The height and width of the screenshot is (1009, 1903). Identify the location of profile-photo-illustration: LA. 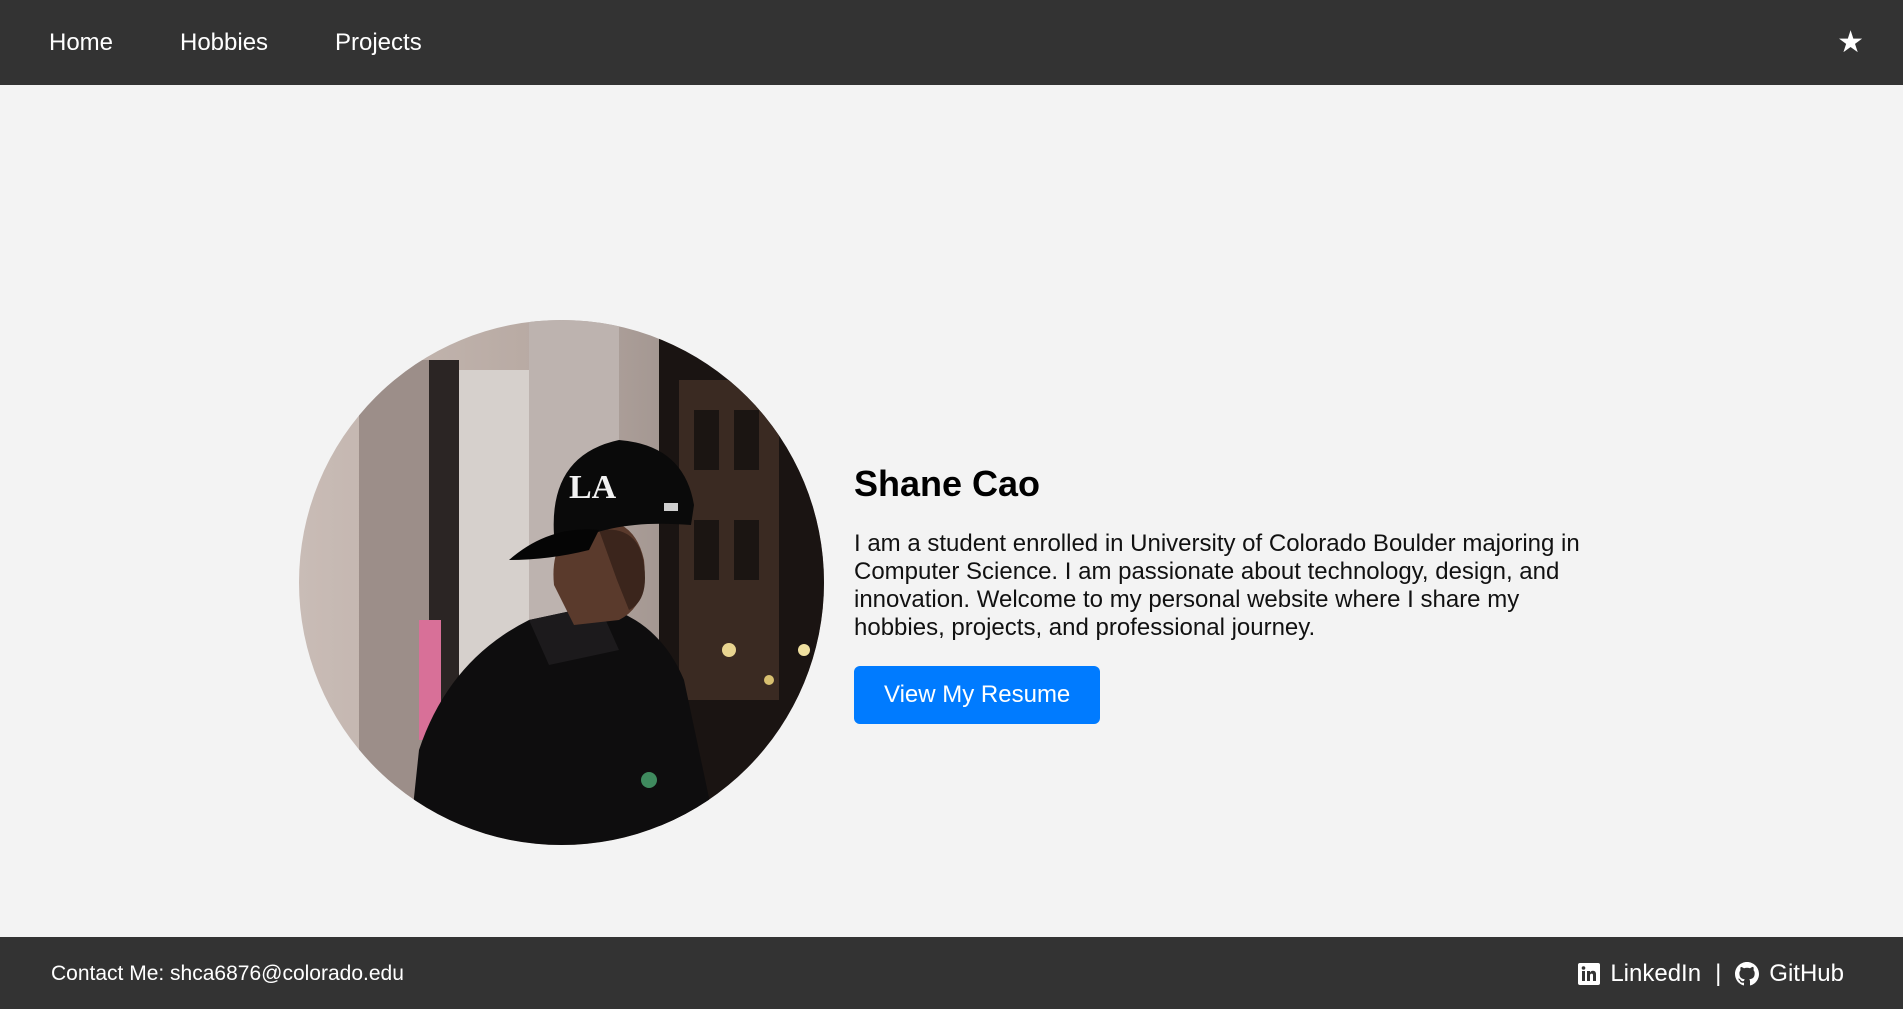
(561, 582).